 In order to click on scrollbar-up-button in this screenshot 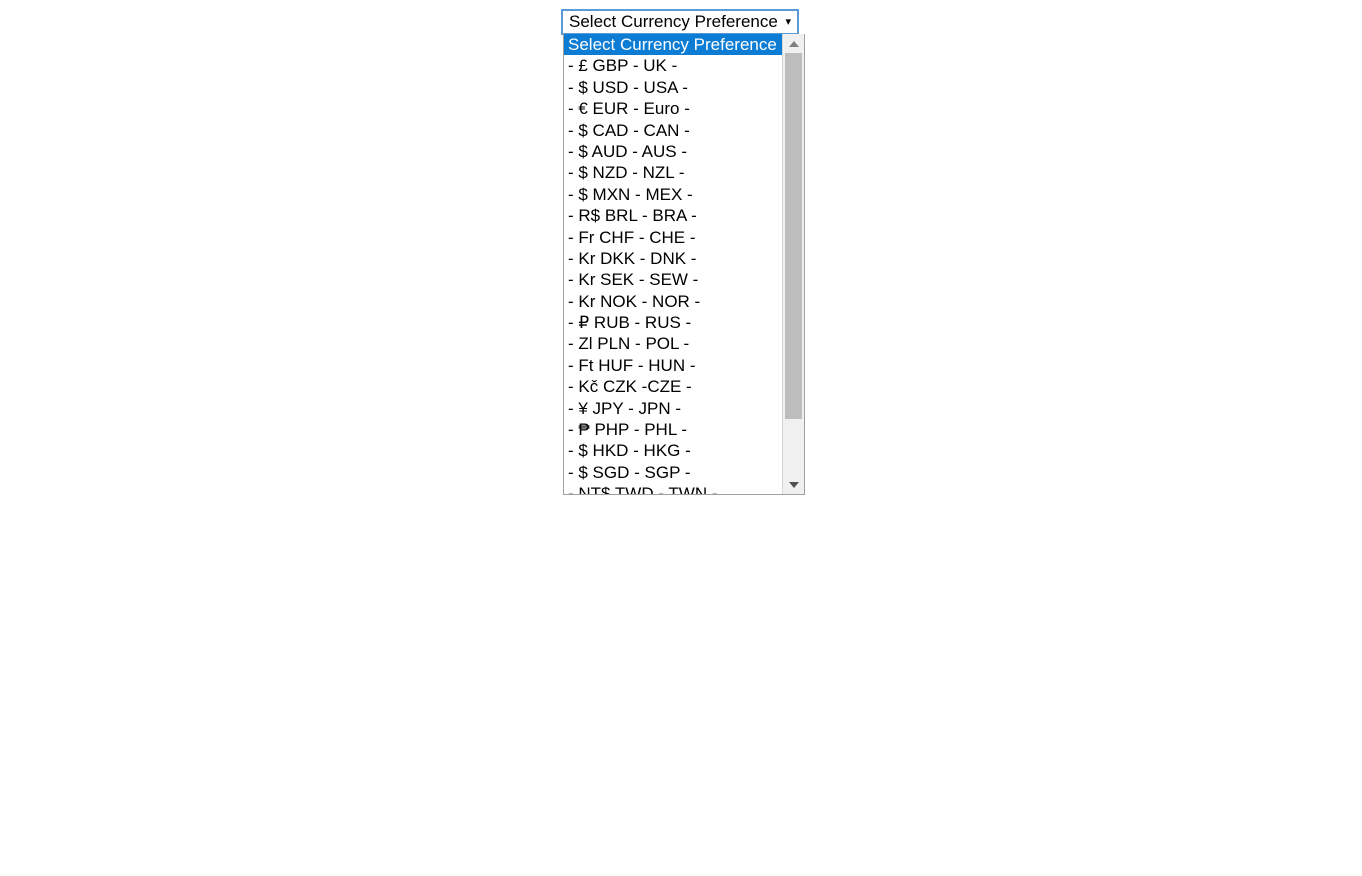, I will do `click(793, 43)`.